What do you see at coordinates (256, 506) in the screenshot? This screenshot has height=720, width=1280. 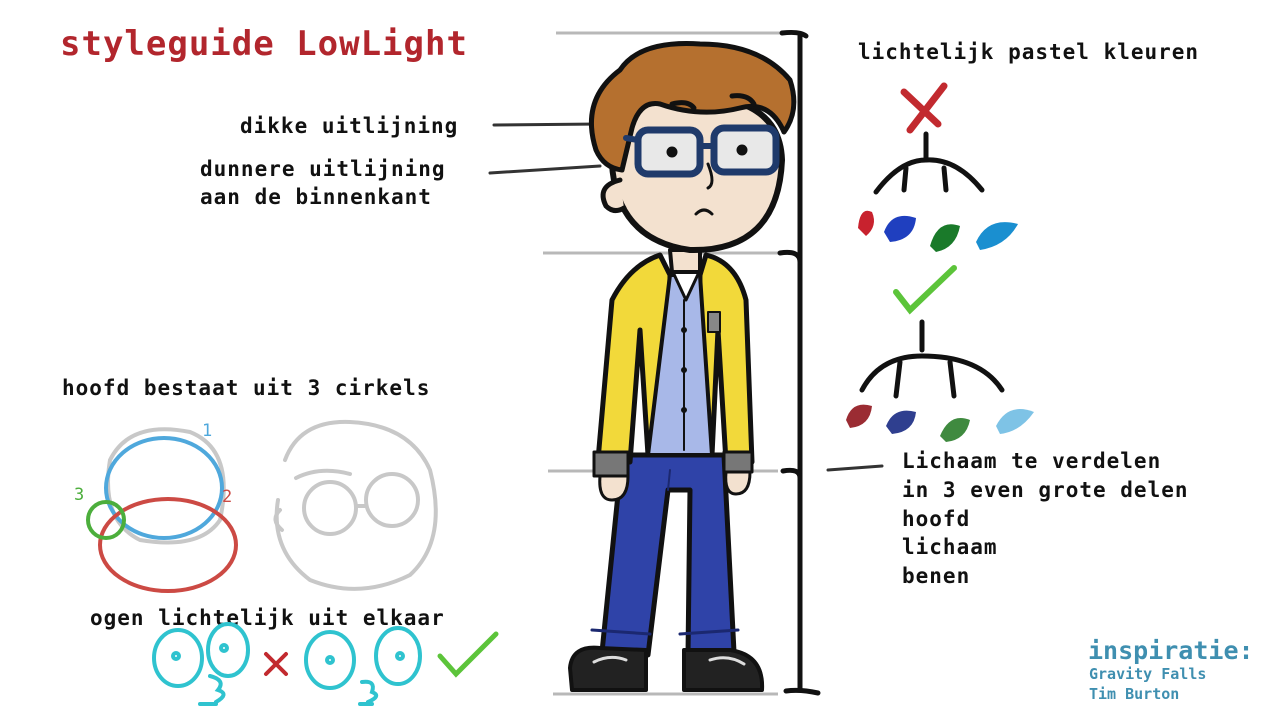 I see `head-circles-sketch: 1 2 3` at bounding box center [256, 506].